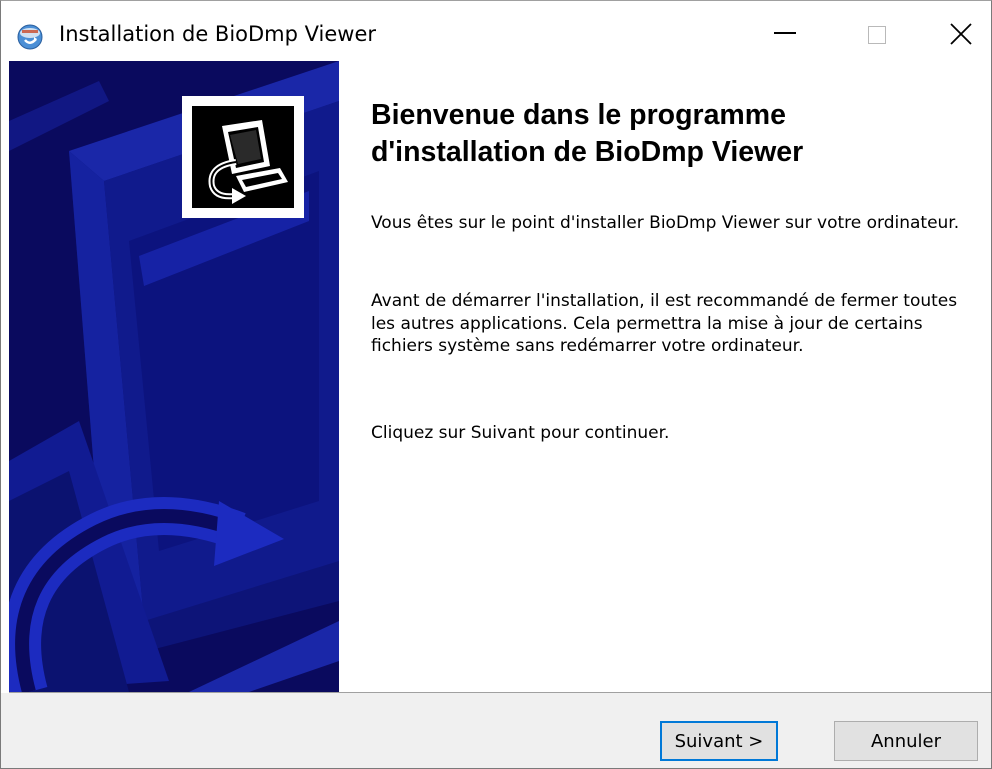 This screenshot has height=769, width=992. What do you see at coordinates (520, 433) in the screenshot?
I see `continue-paragraph: Cliquez sur Suivant pour continuer.` at bounding box center [520, 433].